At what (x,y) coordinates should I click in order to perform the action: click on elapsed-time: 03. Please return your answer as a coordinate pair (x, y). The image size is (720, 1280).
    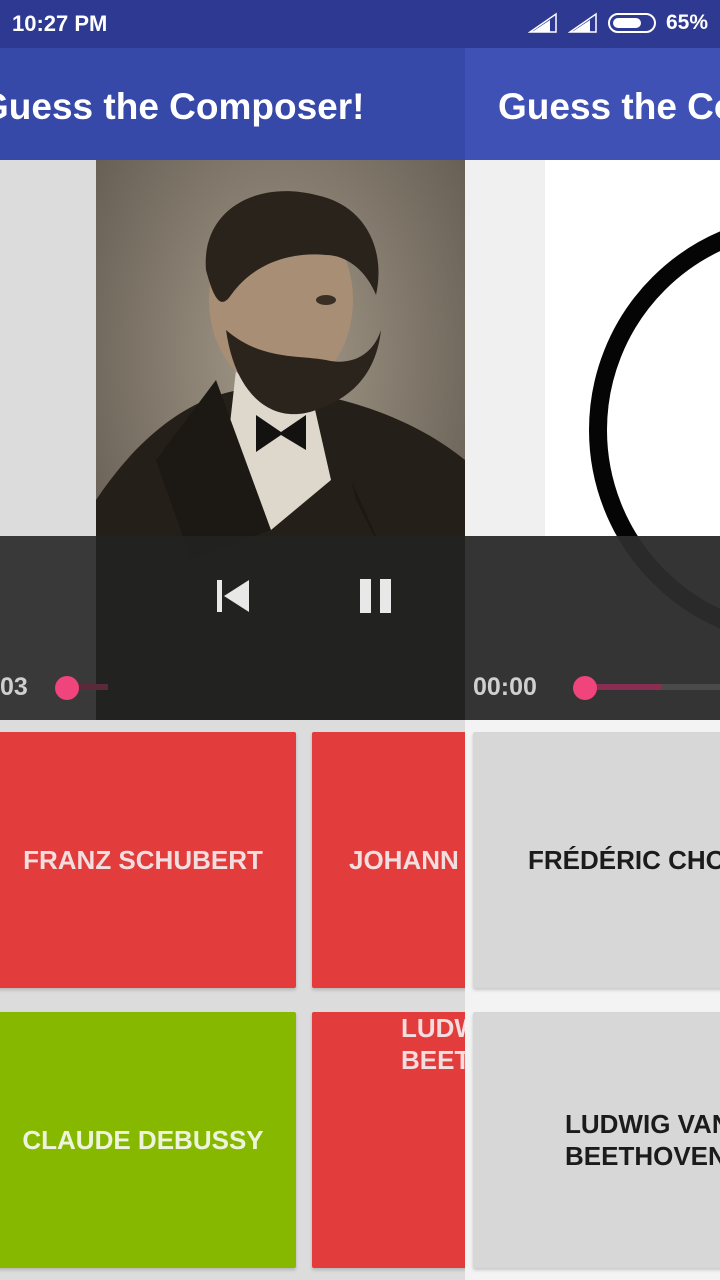
    Looking at the image, I should click on (14, 687).